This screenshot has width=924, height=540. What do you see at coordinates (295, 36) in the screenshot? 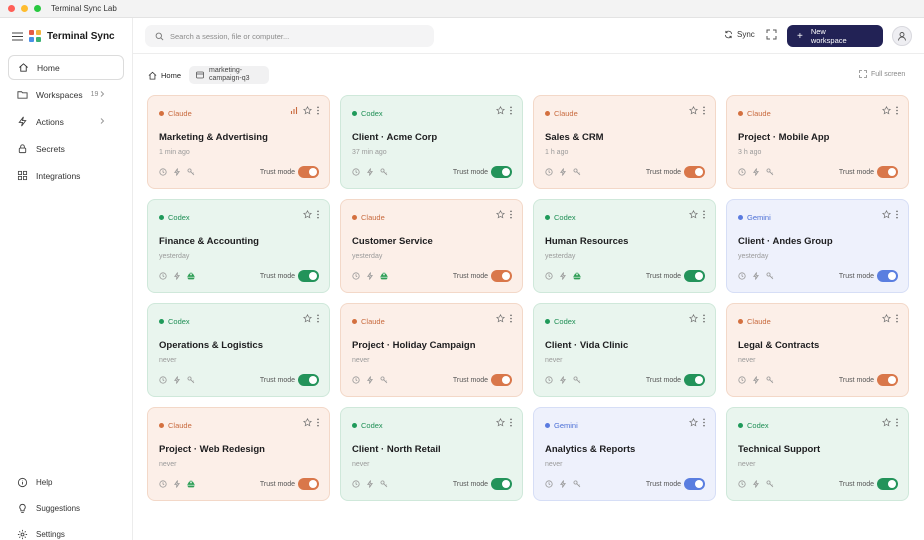
I see `search-input` at bounding box center [295, 36].